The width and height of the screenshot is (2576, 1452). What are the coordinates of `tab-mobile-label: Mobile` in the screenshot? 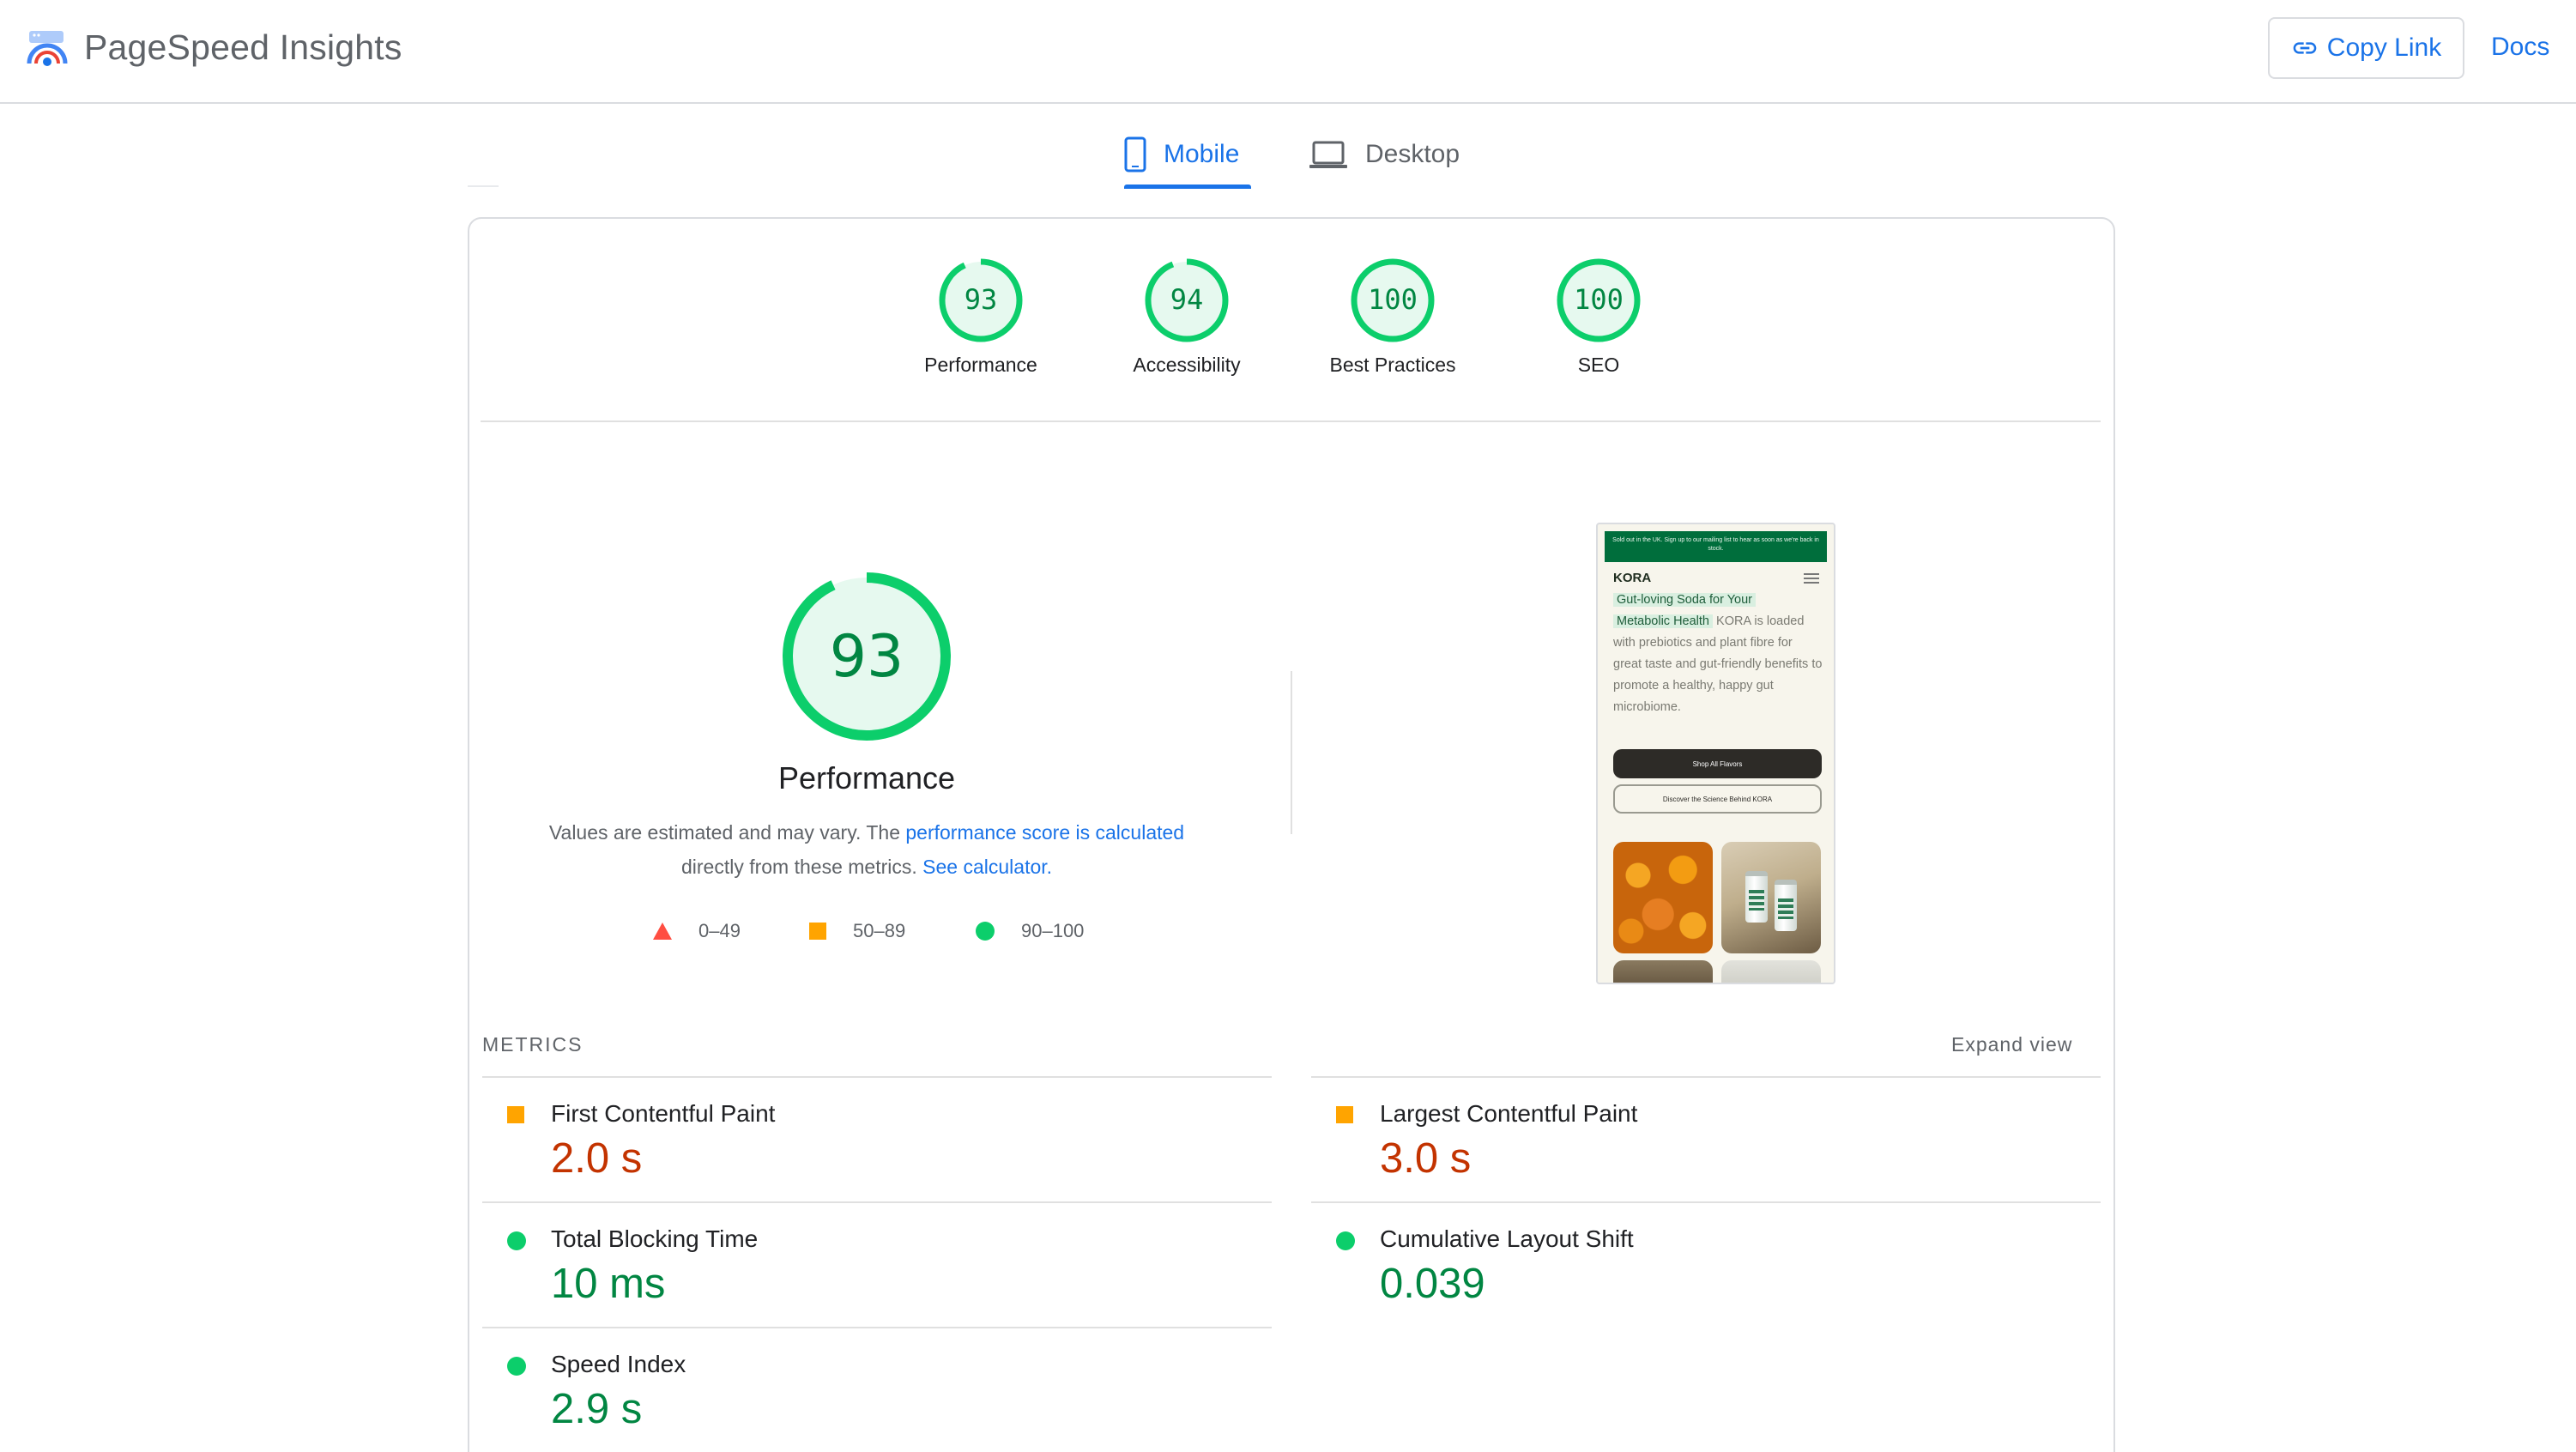 It's located at (1202, 154).